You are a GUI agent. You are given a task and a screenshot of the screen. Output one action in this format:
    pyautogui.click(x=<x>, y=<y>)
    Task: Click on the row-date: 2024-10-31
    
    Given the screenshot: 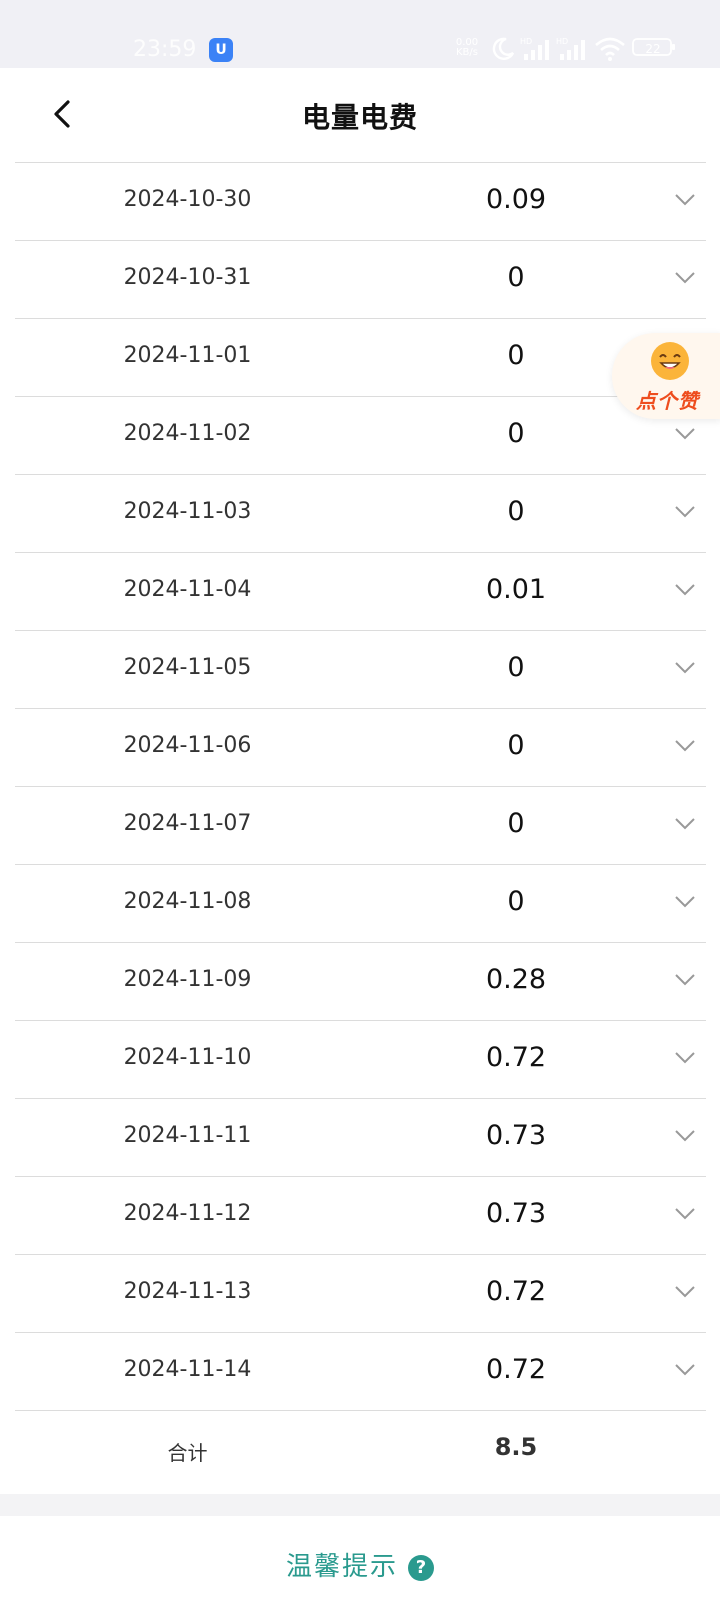 What is the action you would take?
    pyautogui.click(x=187, y=277)
    